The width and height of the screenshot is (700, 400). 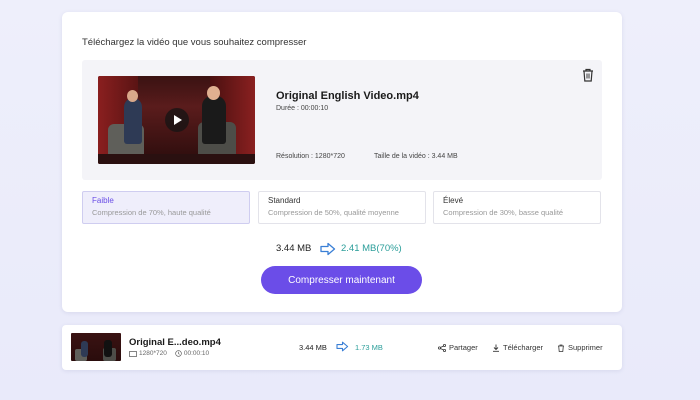 What do you see at coordinates (585, 347) in the screenshot?
I see `delete-label: Supprimer` at bounding box center [585, 347].